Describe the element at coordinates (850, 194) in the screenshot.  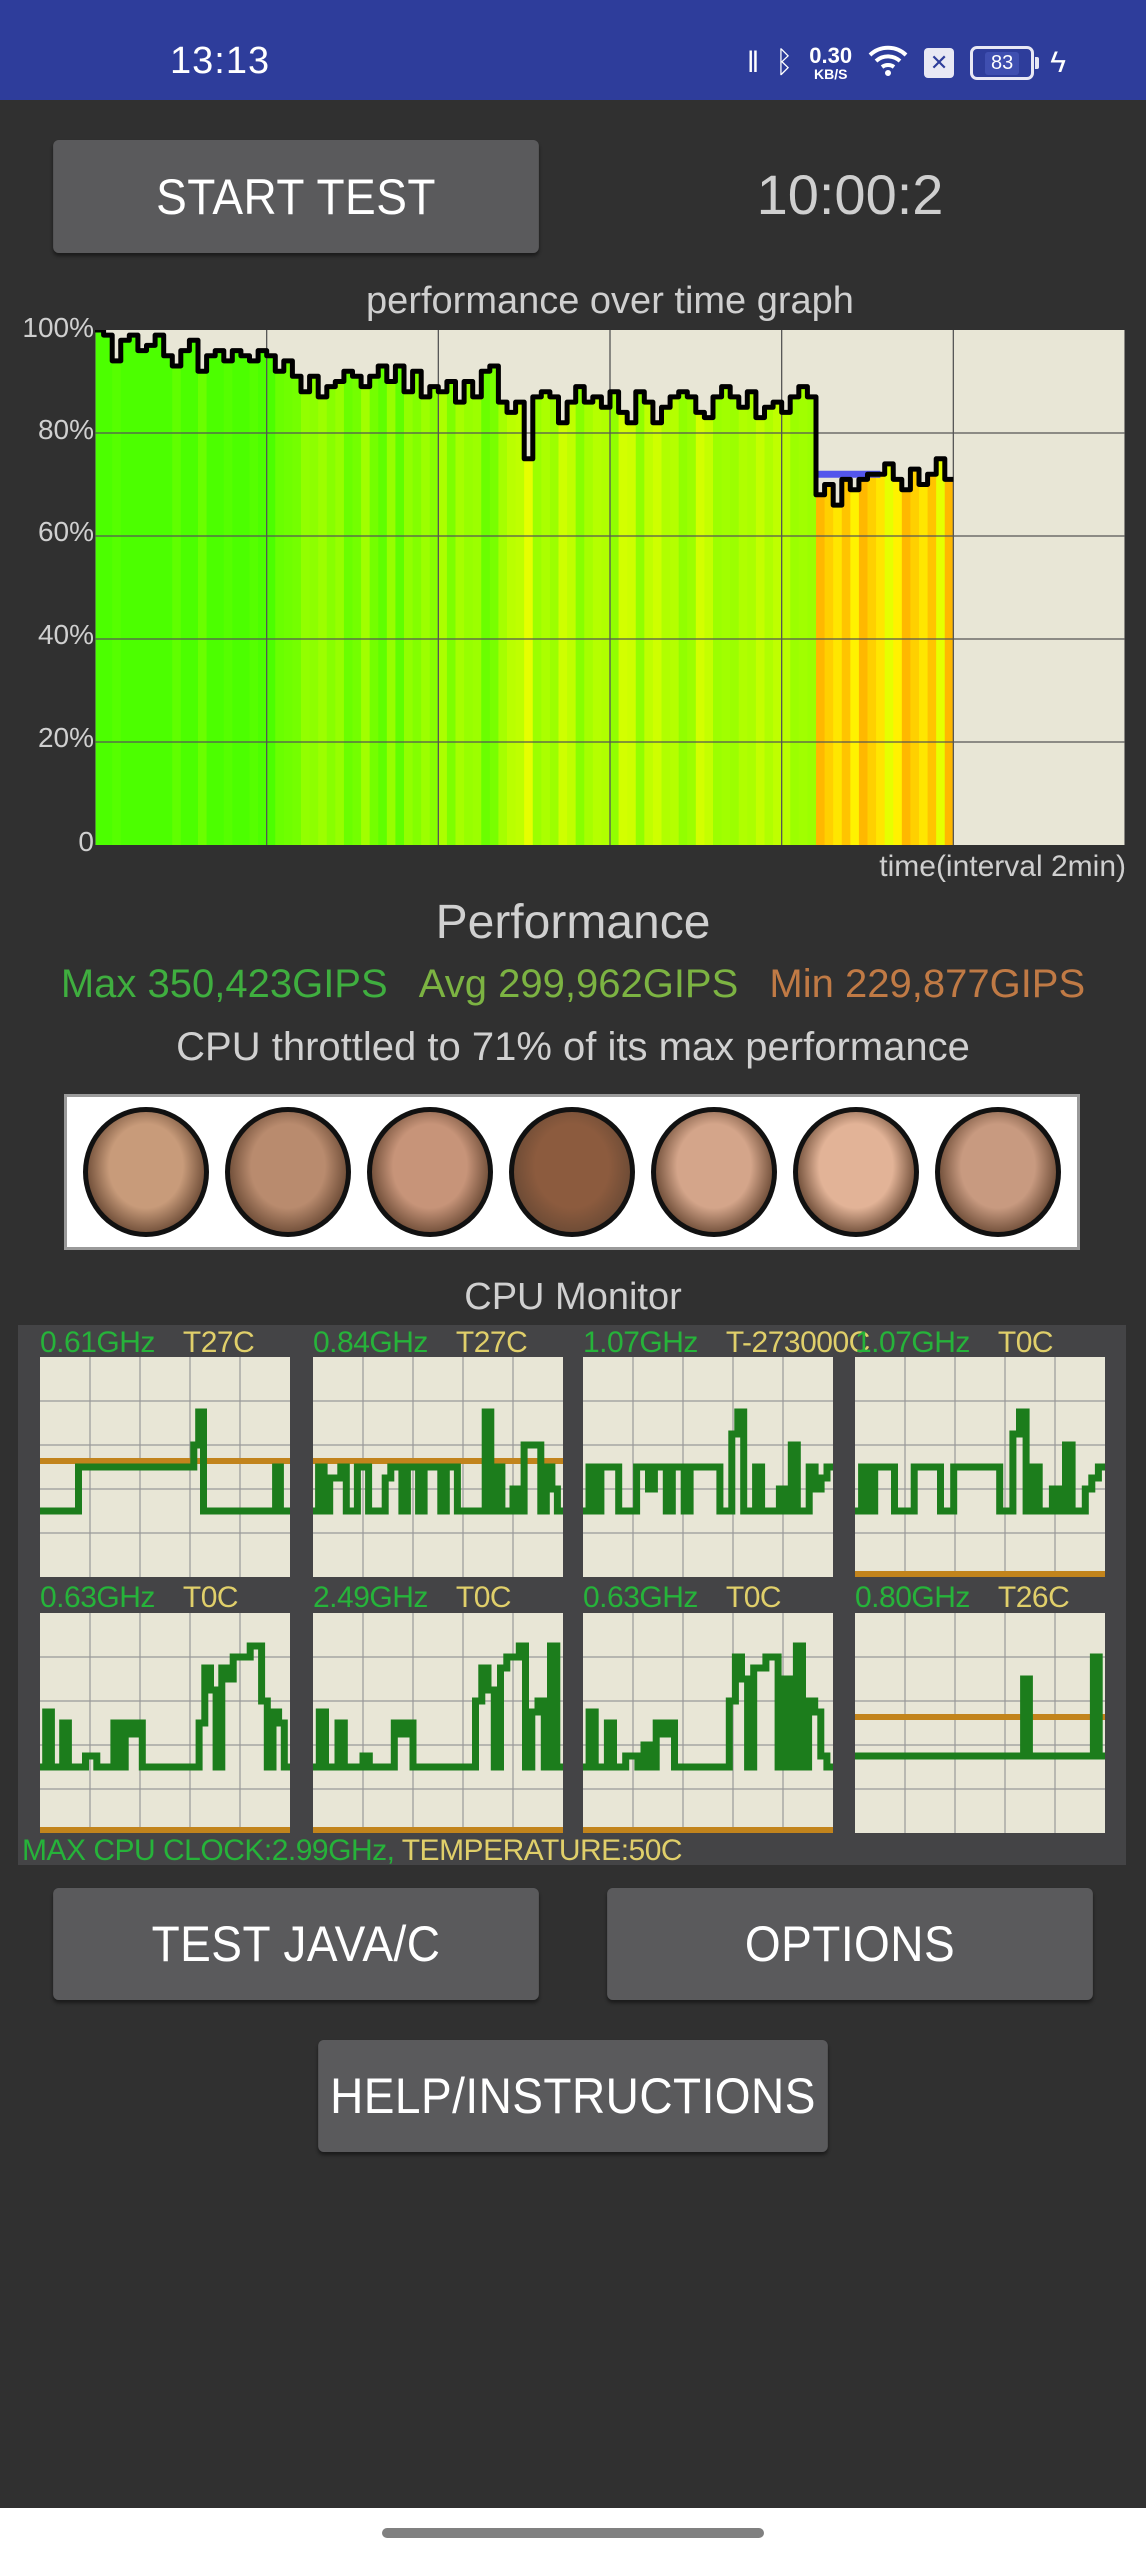
I see `test-timer: 10:00:2` at that location.